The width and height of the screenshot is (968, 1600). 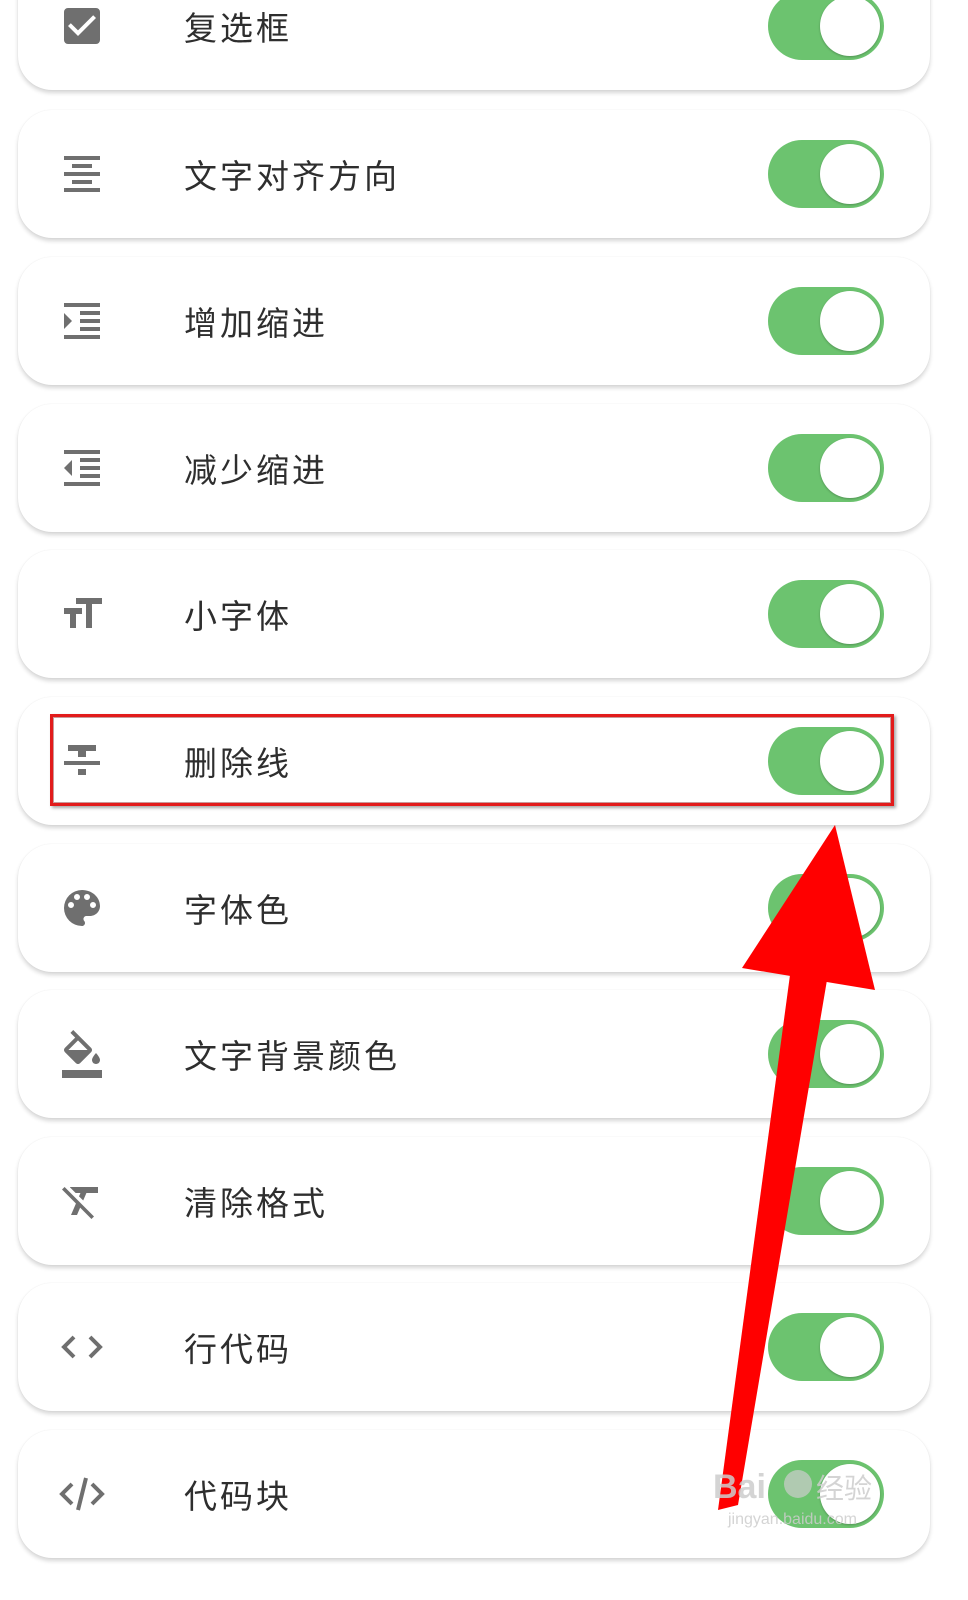 I want to click on inline-code-icon, so click(x=82, y=1347).